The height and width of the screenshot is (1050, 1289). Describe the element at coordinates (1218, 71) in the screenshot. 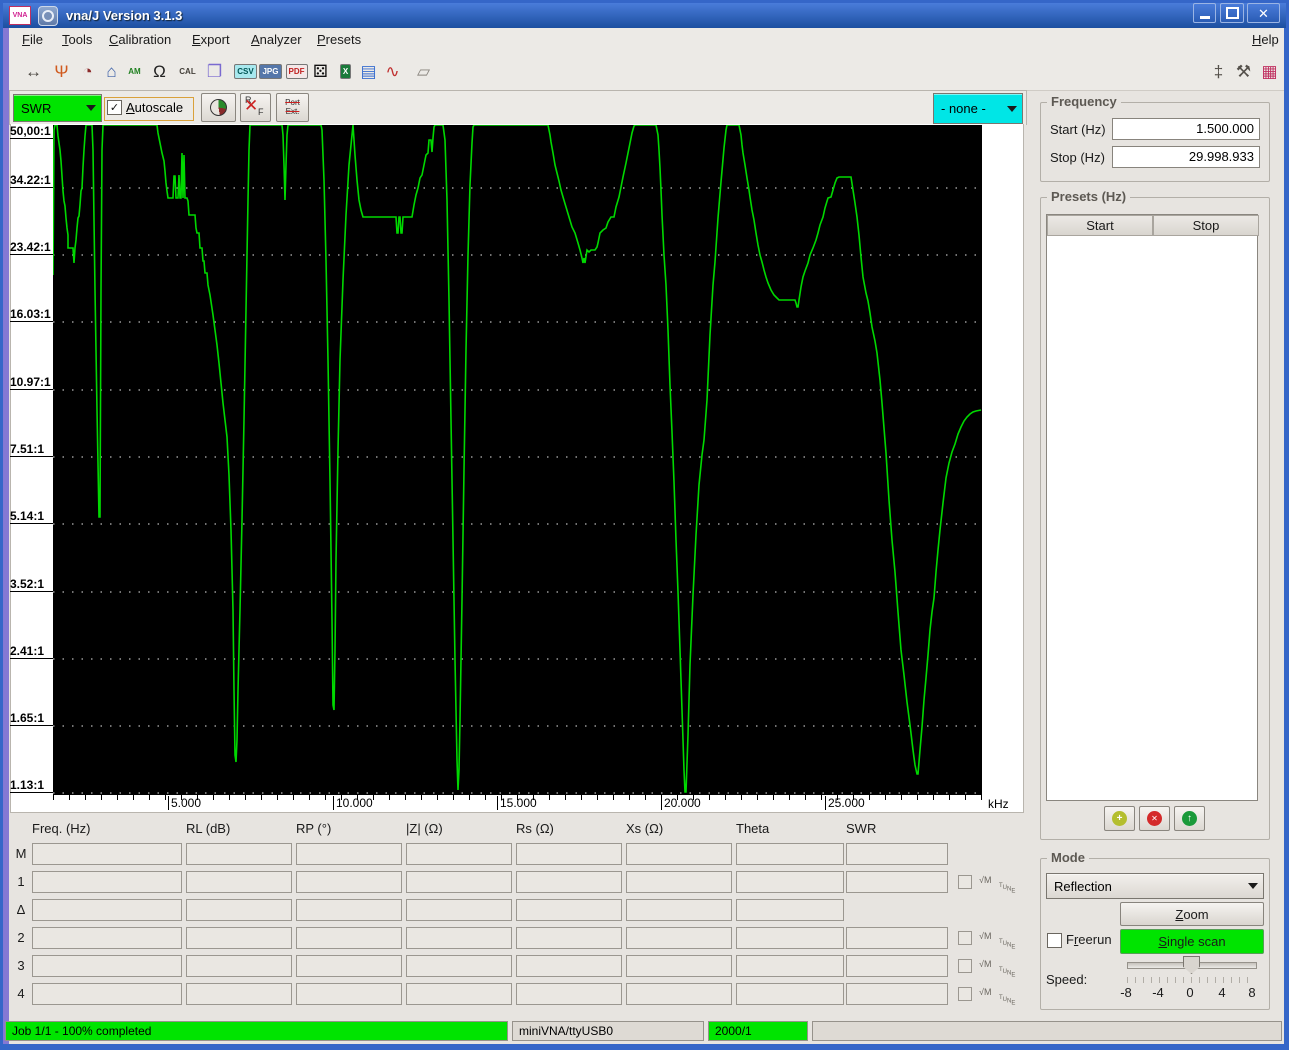

I see `temperature-icon: ‡` at that location.